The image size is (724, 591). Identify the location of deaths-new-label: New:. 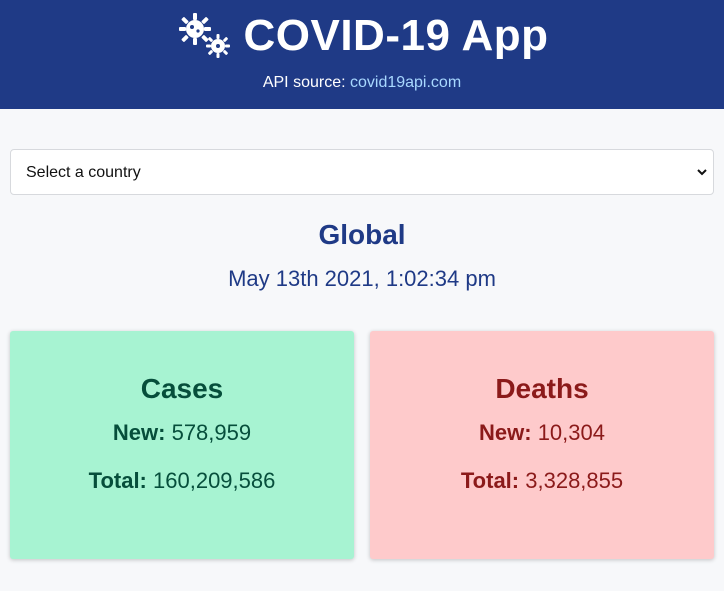
(505, 432).